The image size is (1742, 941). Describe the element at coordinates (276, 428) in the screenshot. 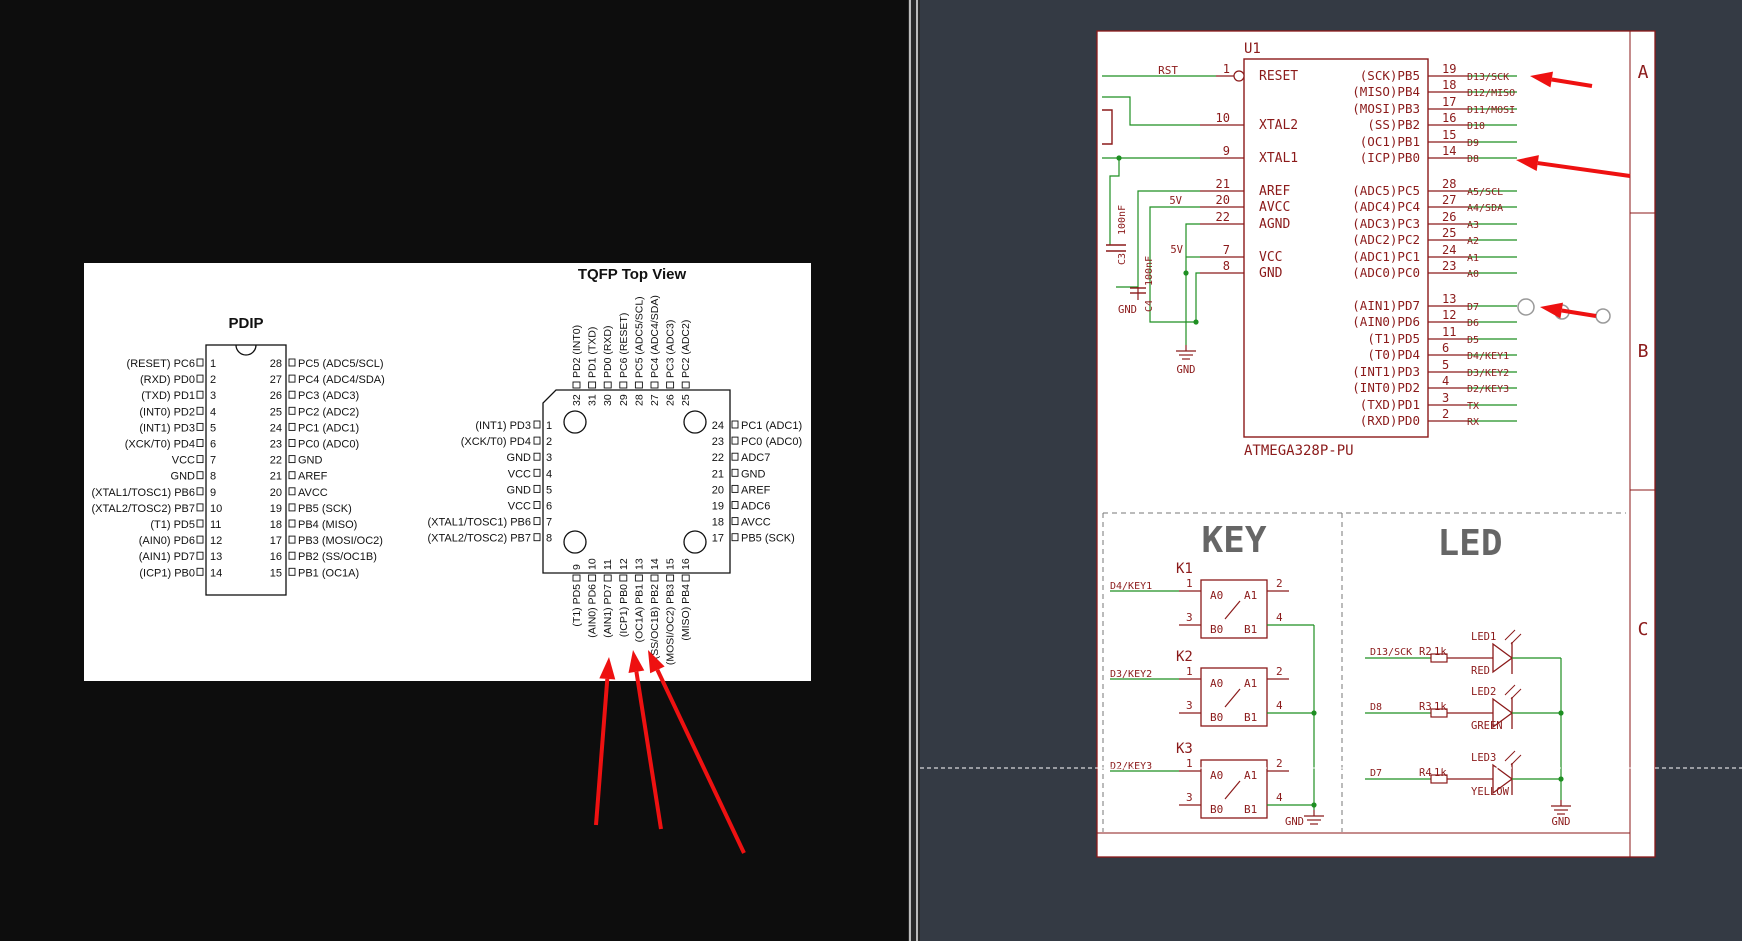

I see `pdip-pin-number: 24` at that location.